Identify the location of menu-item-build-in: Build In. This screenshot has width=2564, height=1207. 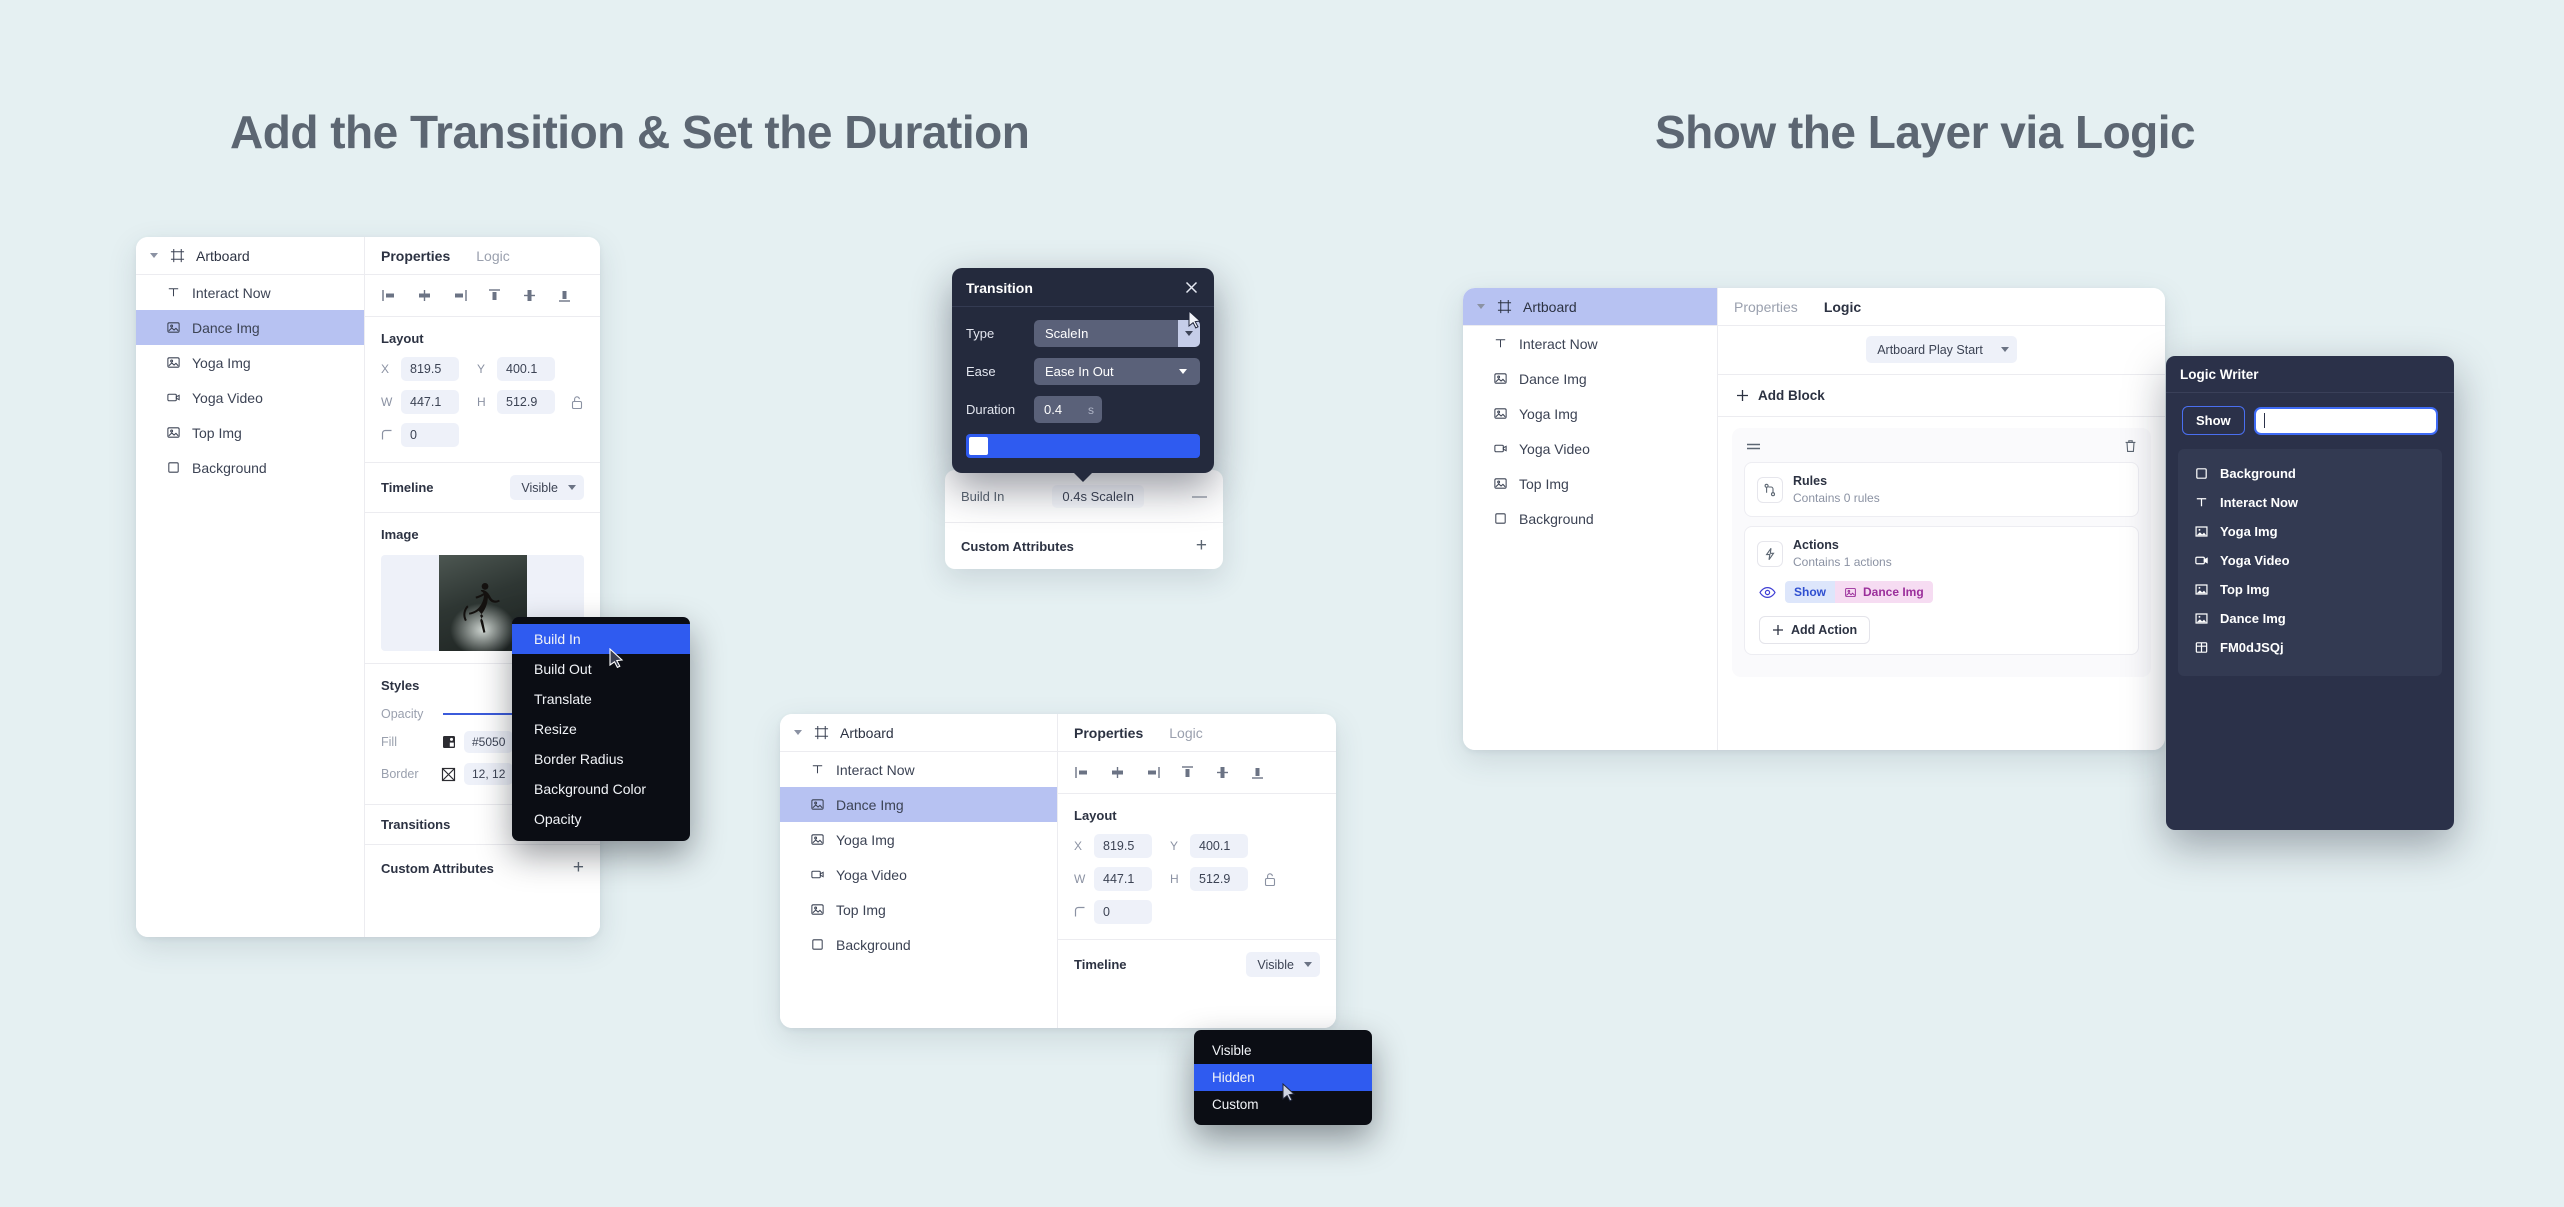
(601, 639).